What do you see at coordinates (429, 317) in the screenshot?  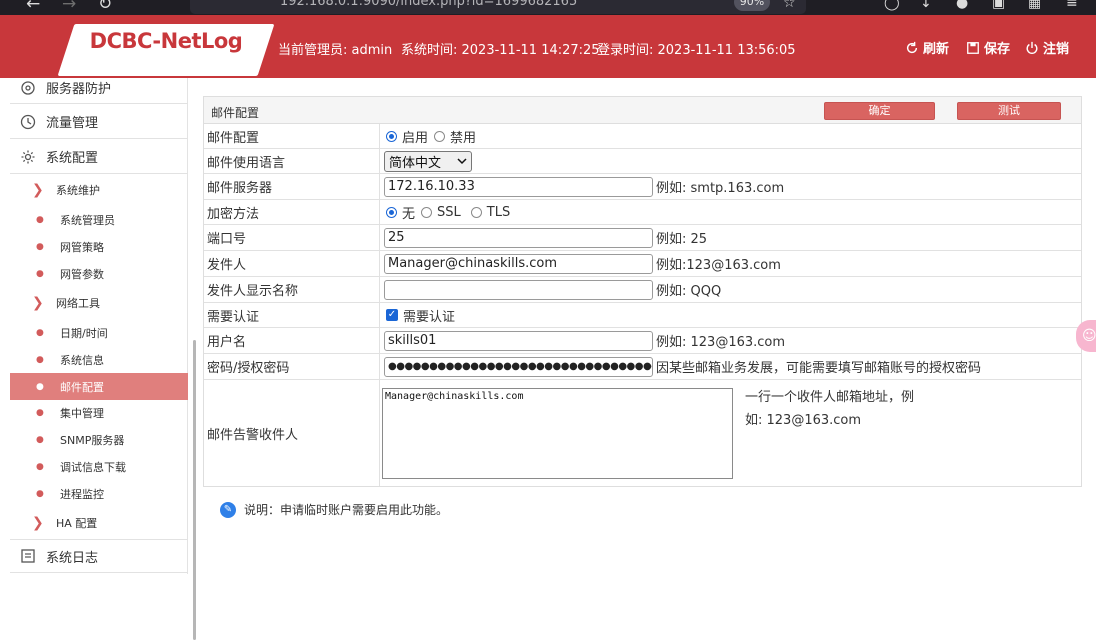 I see `auth-checkbox-label: 需要认证` at bounding box center [429, 317].